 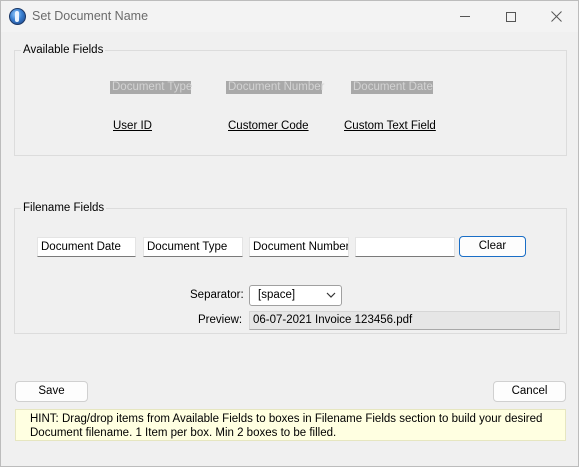 I want to click on chevron-down-icon, so click(x=331, y=295).